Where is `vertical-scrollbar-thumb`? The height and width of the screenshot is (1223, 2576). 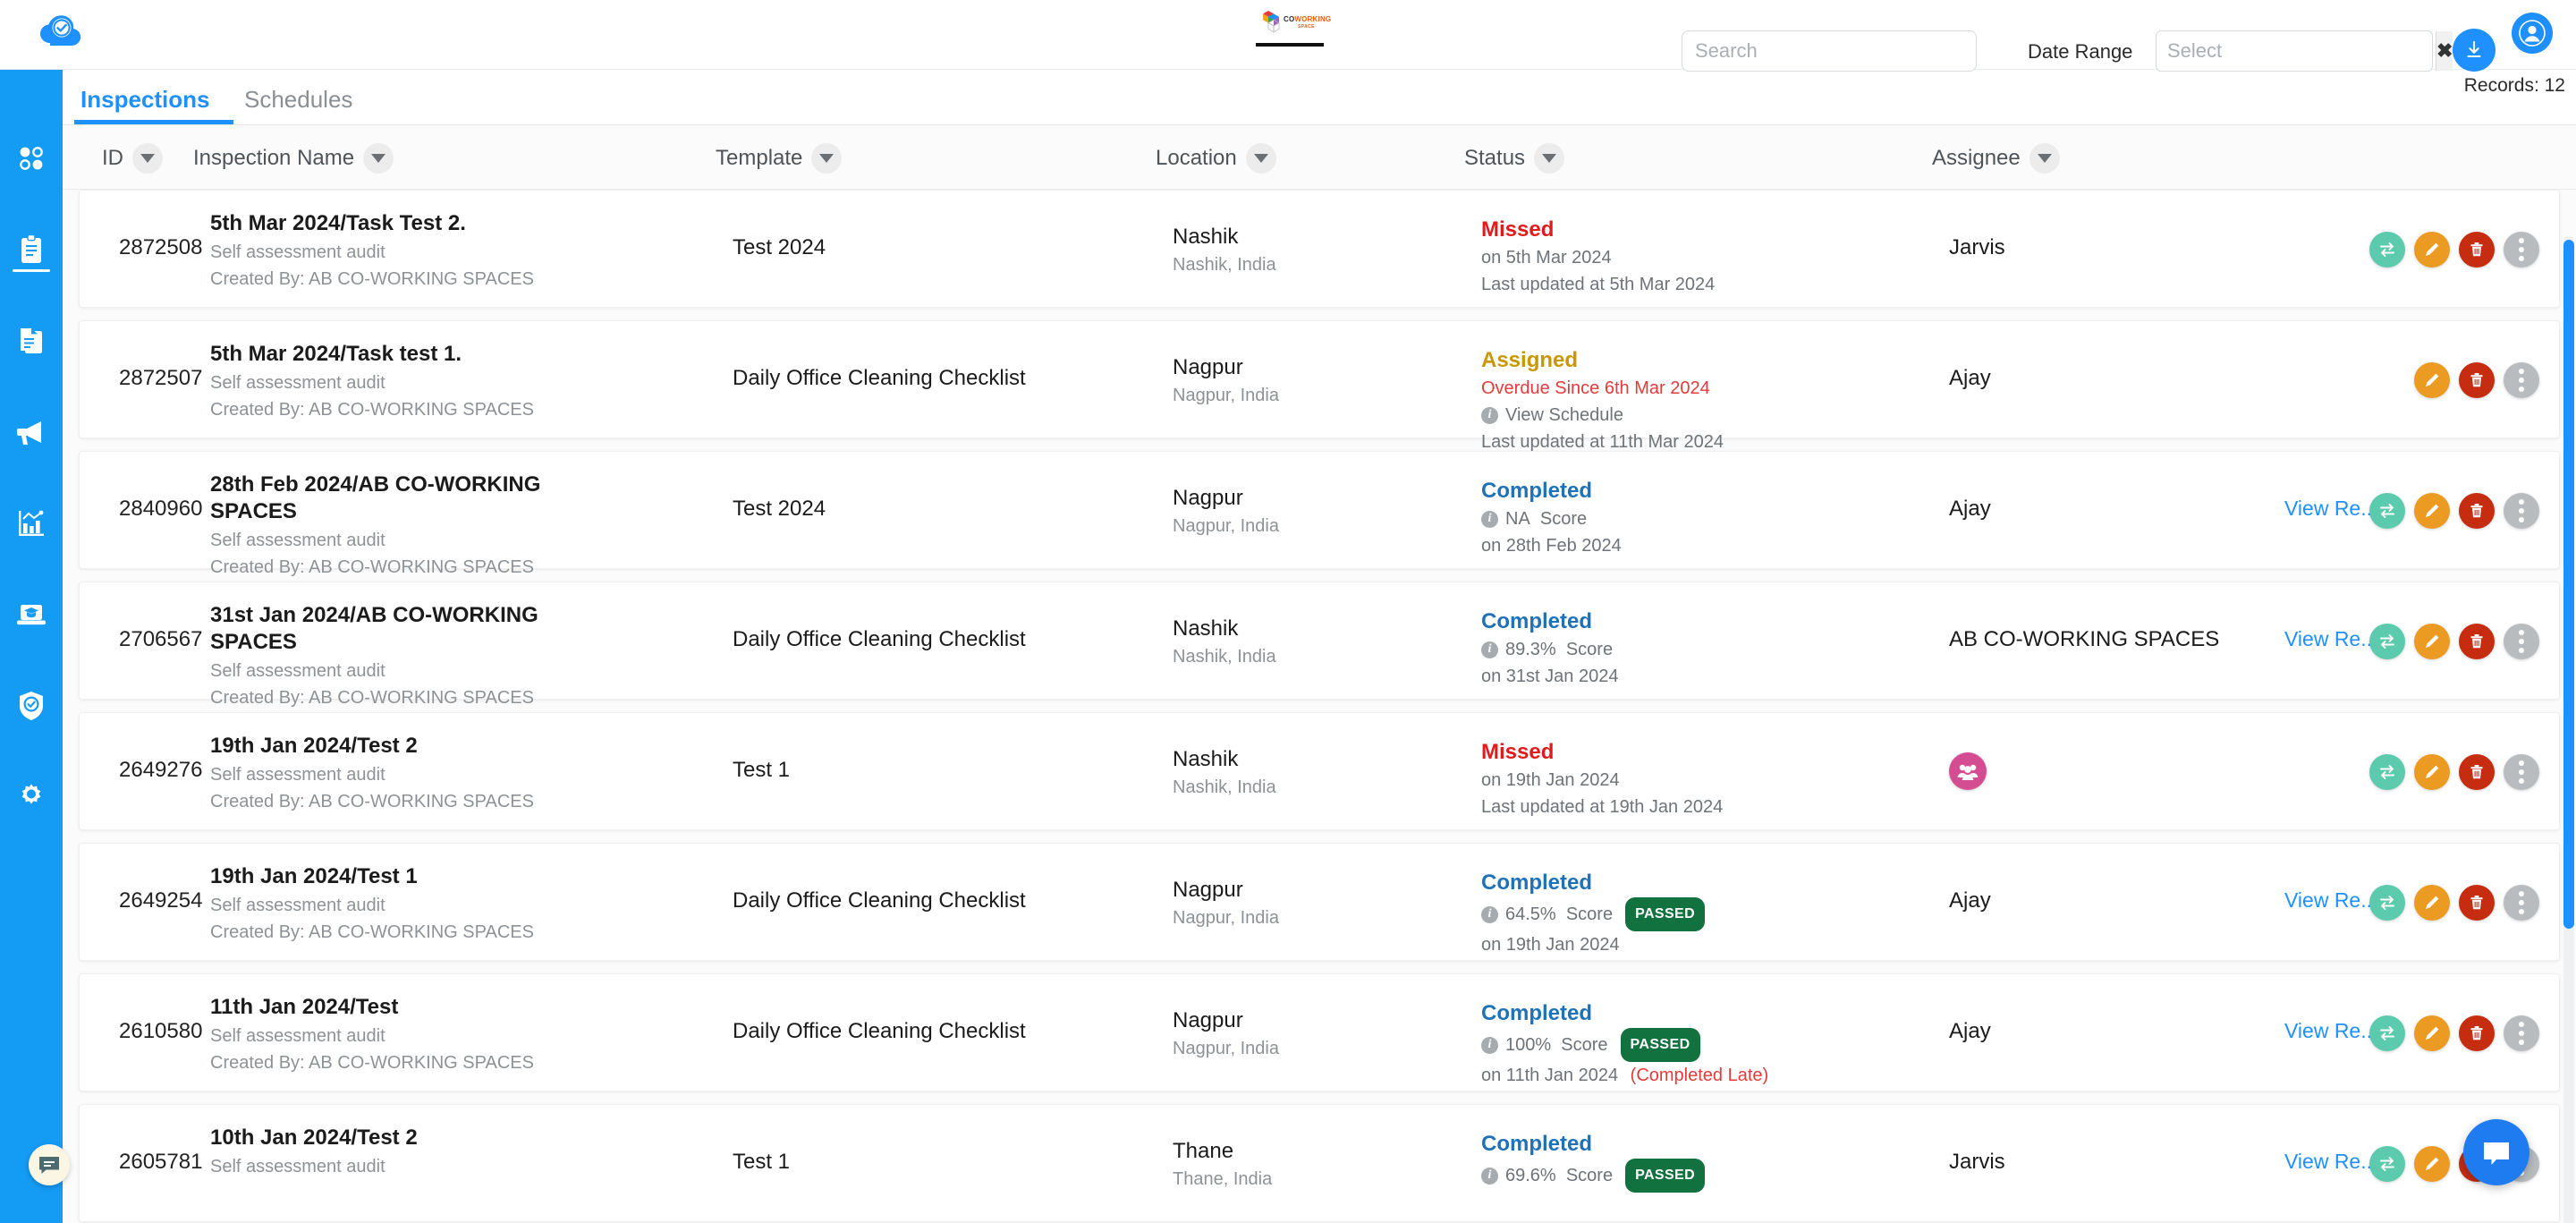
vertical-scrollbar-thumb is located at coordinates (2568, 584).